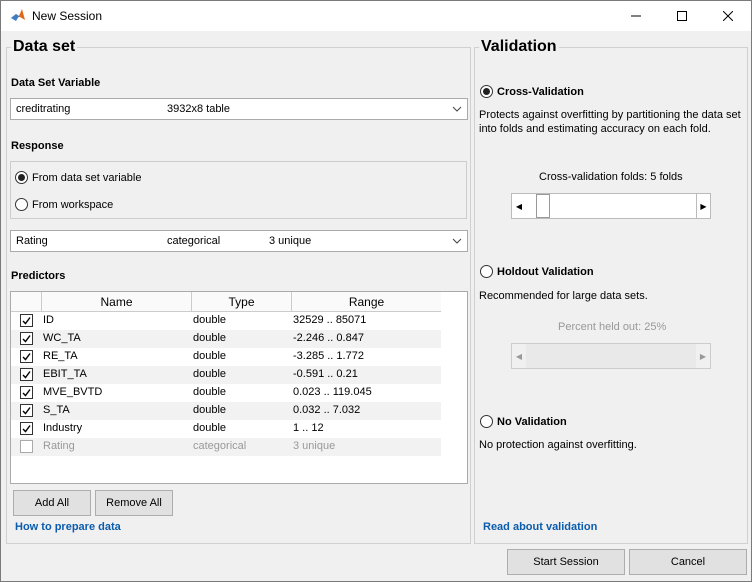  I want to click on dataset-section-title: Data set, so click(44, 47).